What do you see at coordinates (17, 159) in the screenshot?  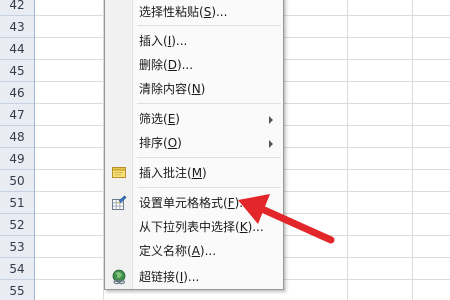 I see `row-header: 49` at bounding box center [17, 159].